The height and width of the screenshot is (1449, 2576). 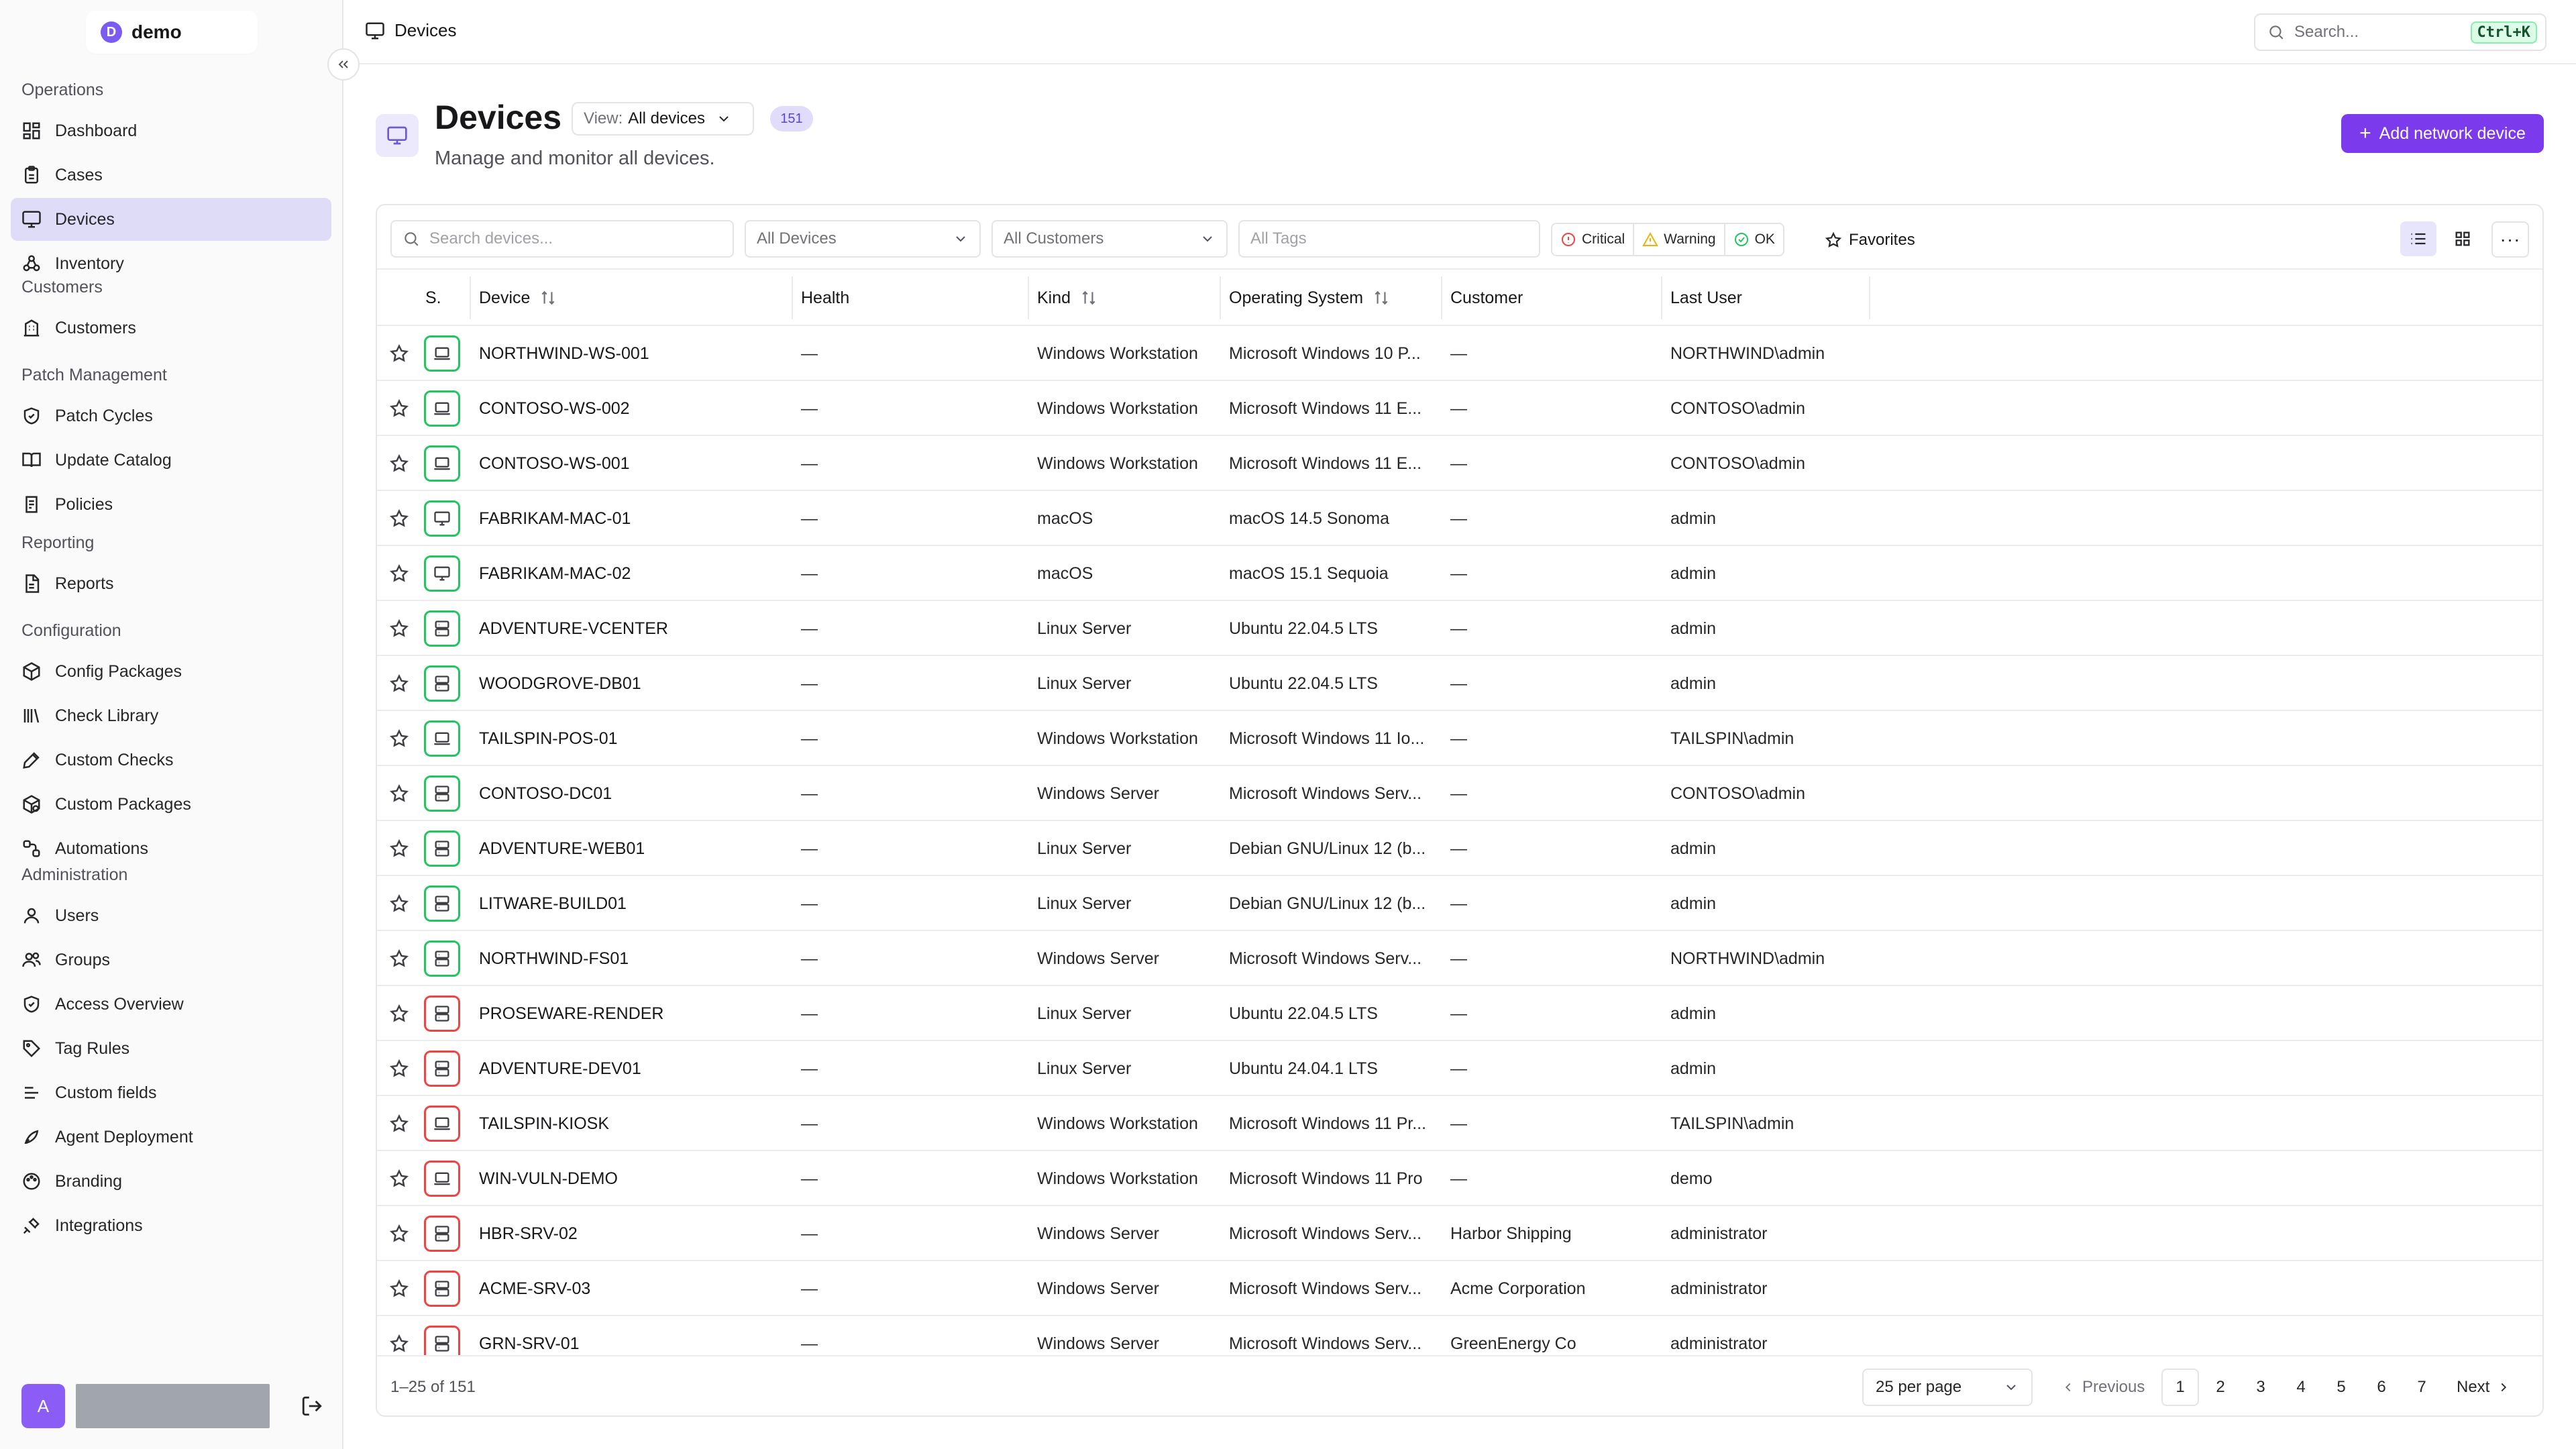 What do you see at coordinates (2220, 1387) in the screenshot?
I see `page-2-button: 2` at bounding box center [2220, 1387].